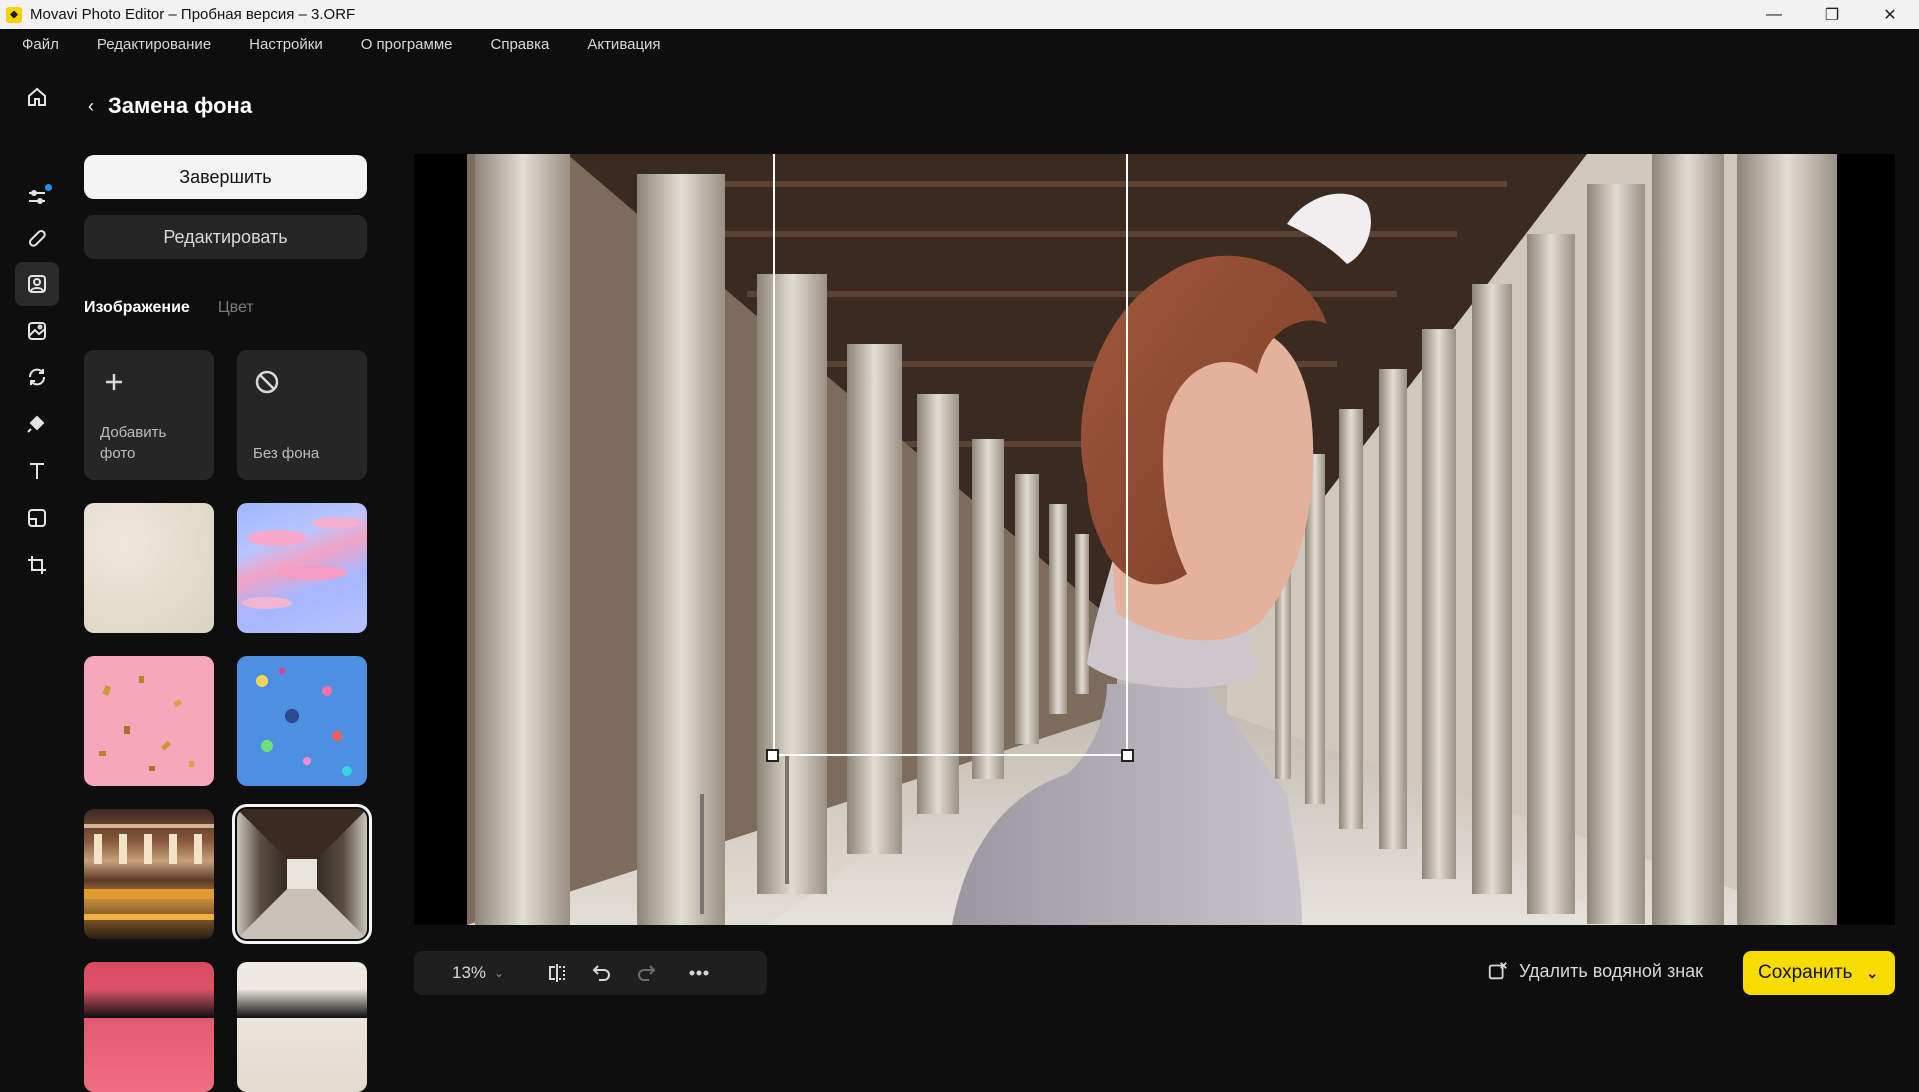 The width and height of the screenshot is (1919, 1092). I want to click on colonnade-thumb-graphic, so click(302, 874).